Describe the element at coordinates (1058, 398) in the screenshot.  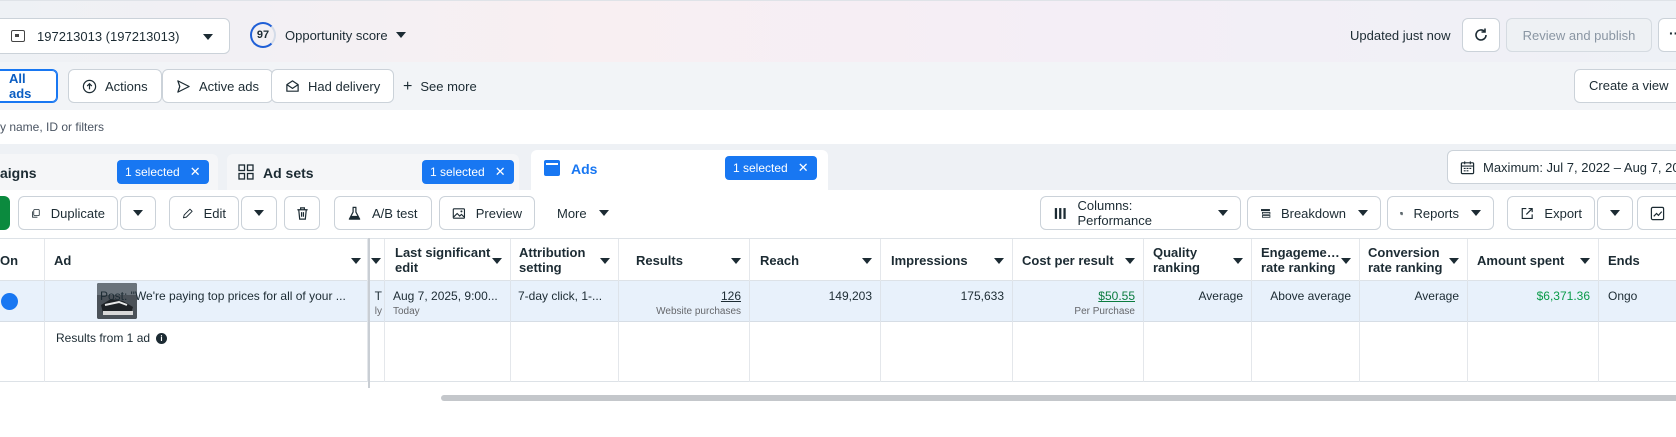
I see `horizontal-scrollbar` at that location.